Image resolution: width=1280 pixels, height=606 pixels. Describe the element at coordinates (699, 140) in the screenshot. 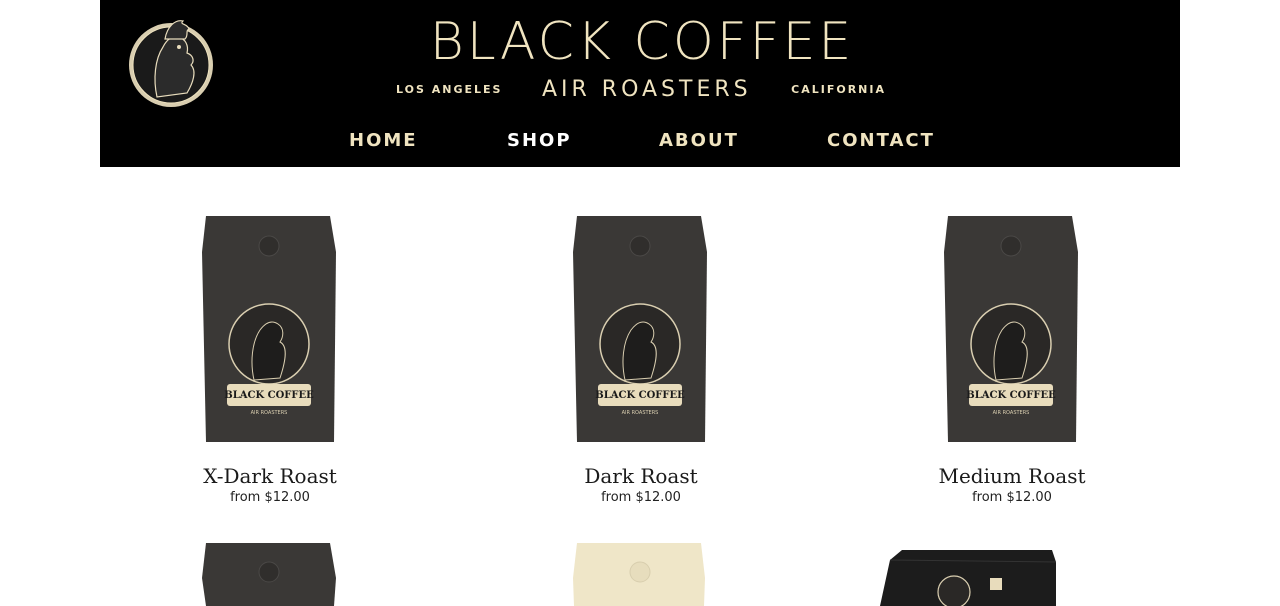

I see `nav-item-about: ABOUT` at that location.